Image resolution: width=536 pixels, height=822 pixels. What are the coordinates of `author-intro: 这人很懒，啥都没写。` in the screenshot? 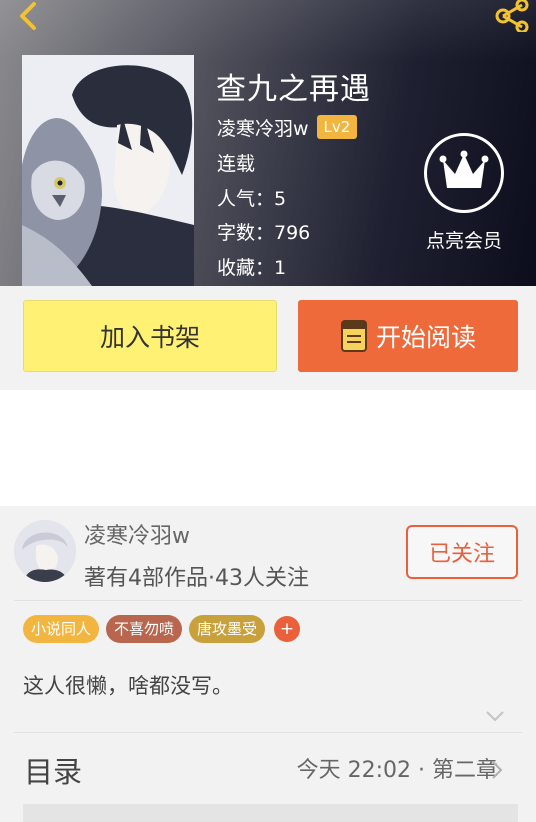 It's located at (128, 686).